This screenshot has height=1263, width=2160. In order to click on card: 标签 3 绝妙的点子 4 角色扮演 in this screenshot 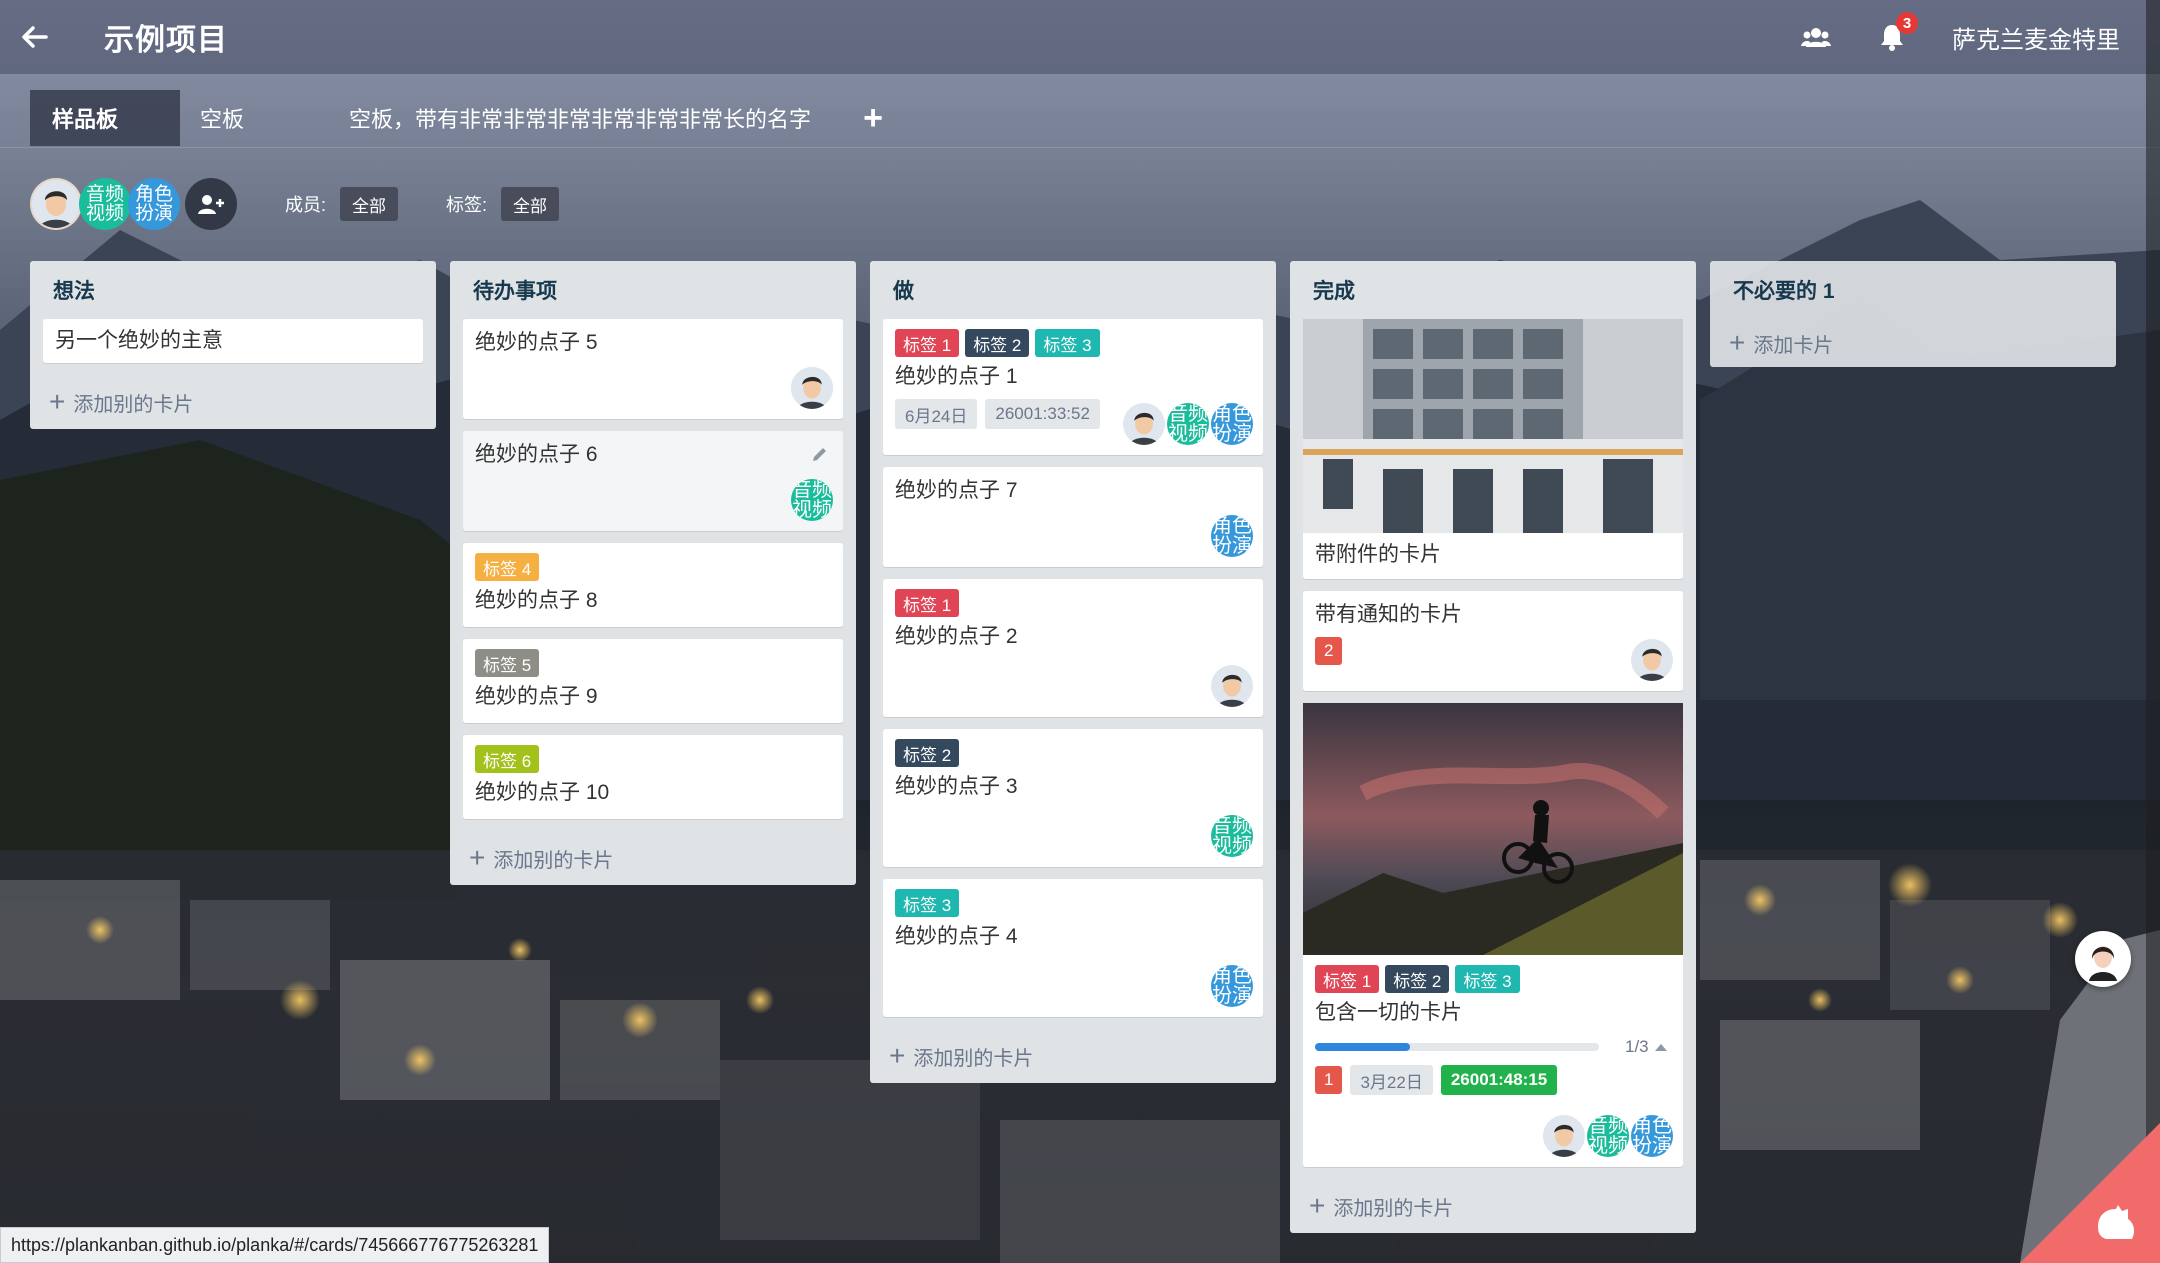, I will do `click(1073, 948)`.